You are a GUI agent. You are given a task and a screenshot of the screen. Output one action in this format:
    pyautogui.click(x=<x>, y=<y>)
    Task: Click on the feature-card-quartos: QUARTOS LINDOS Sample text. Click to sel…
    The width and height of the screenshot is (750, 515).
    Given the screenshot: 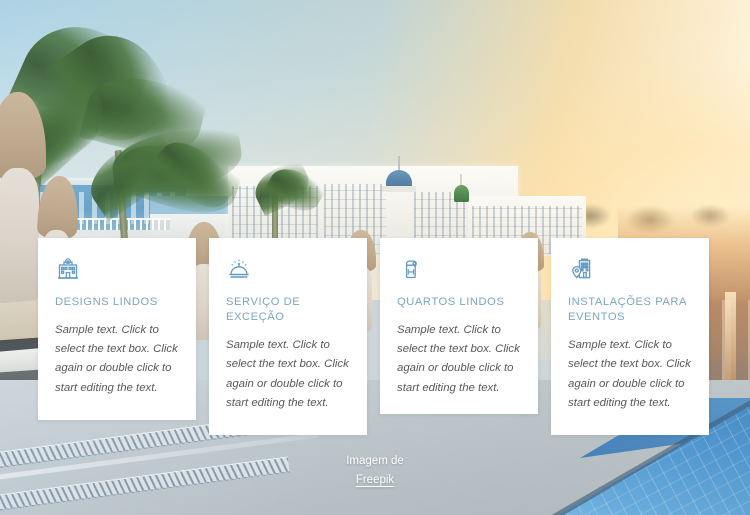 What is the action you would take?
    pyautogui.click(x=459, y=326)
    